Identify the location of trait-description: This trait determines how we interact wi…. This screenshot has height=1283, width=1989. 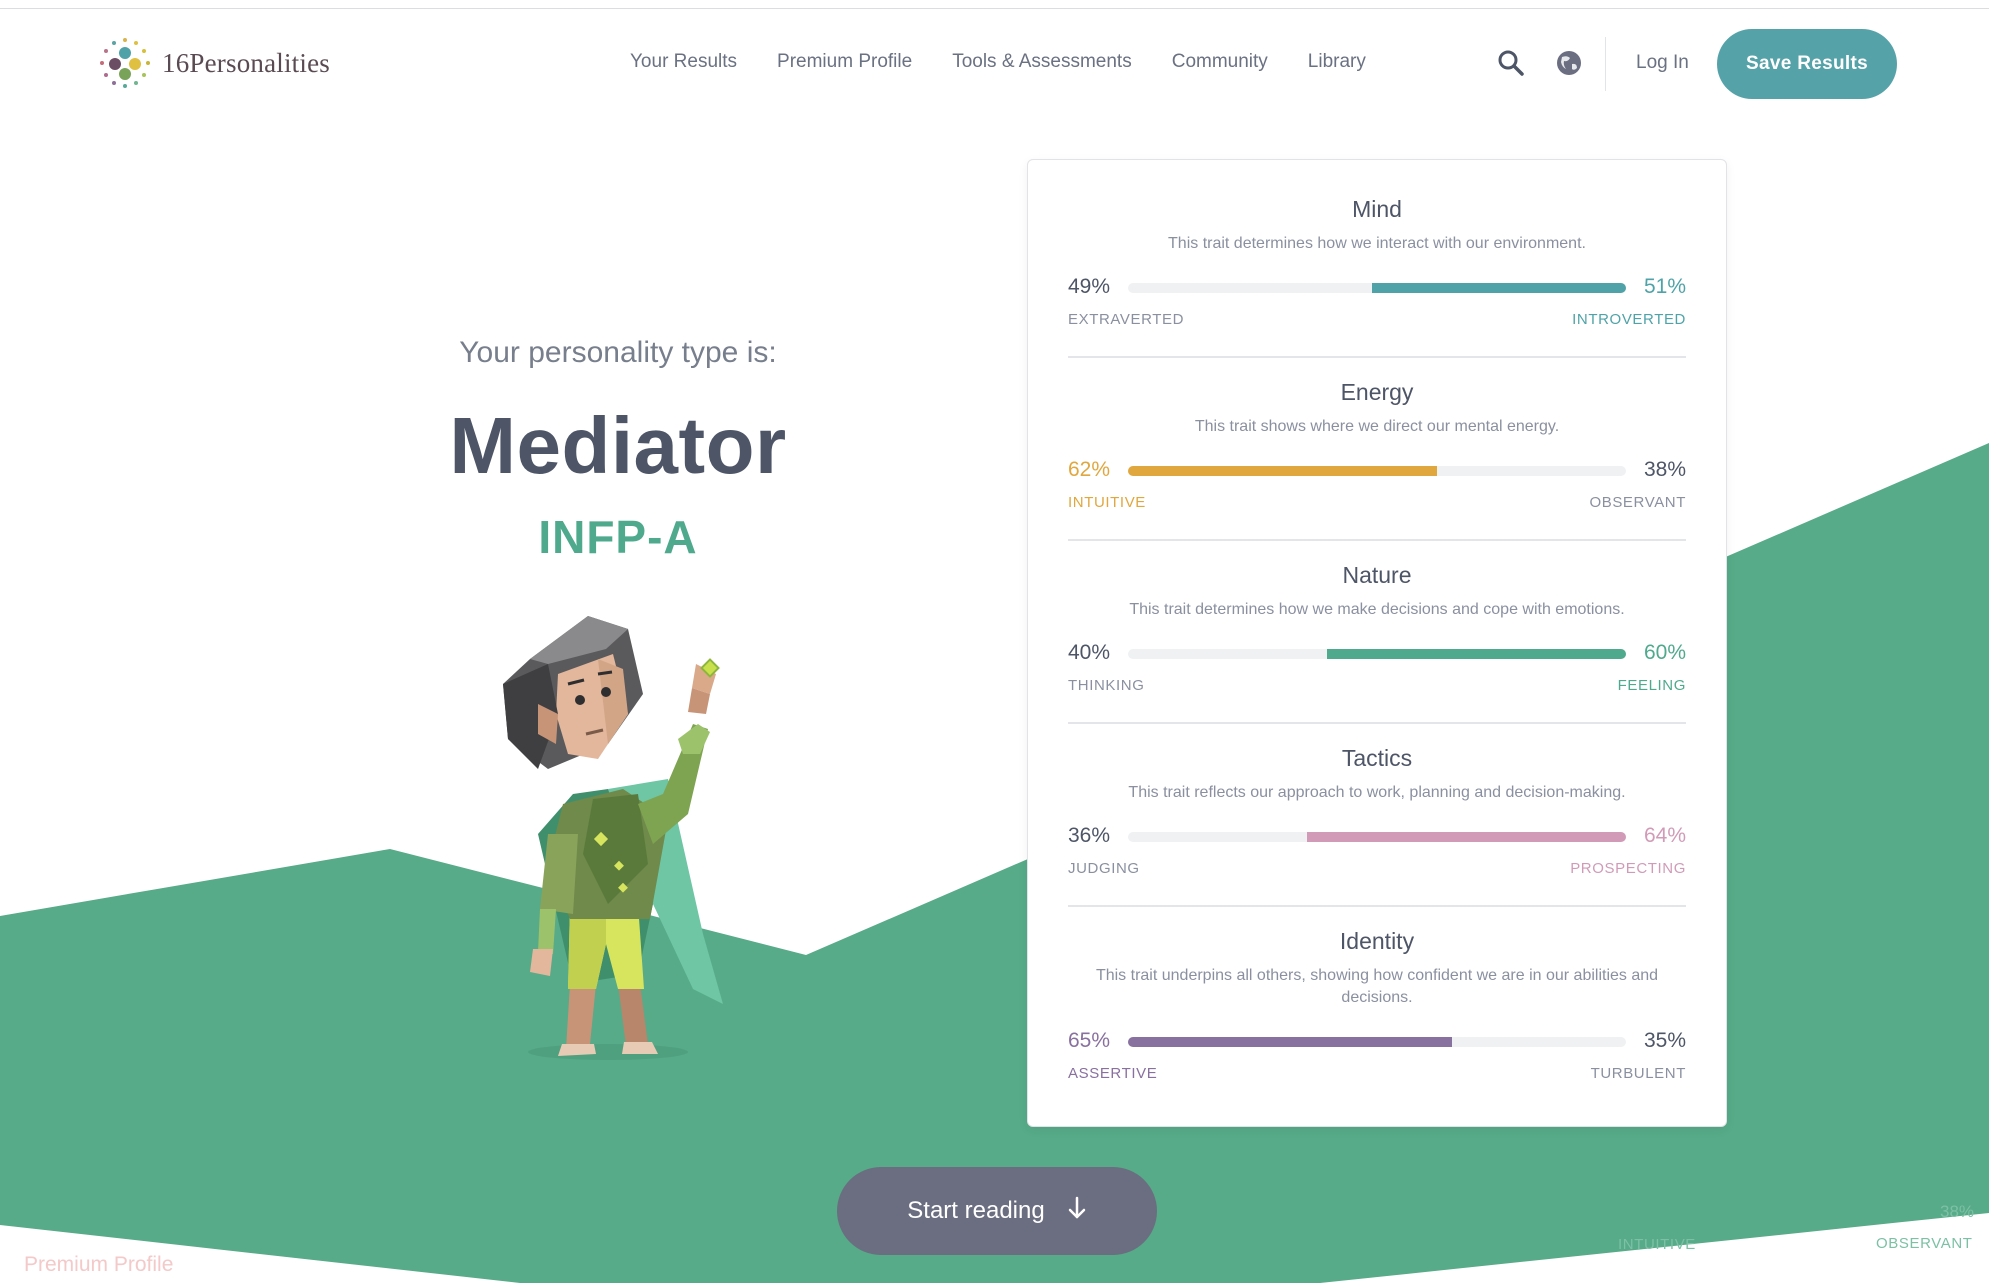
(1377, 243).